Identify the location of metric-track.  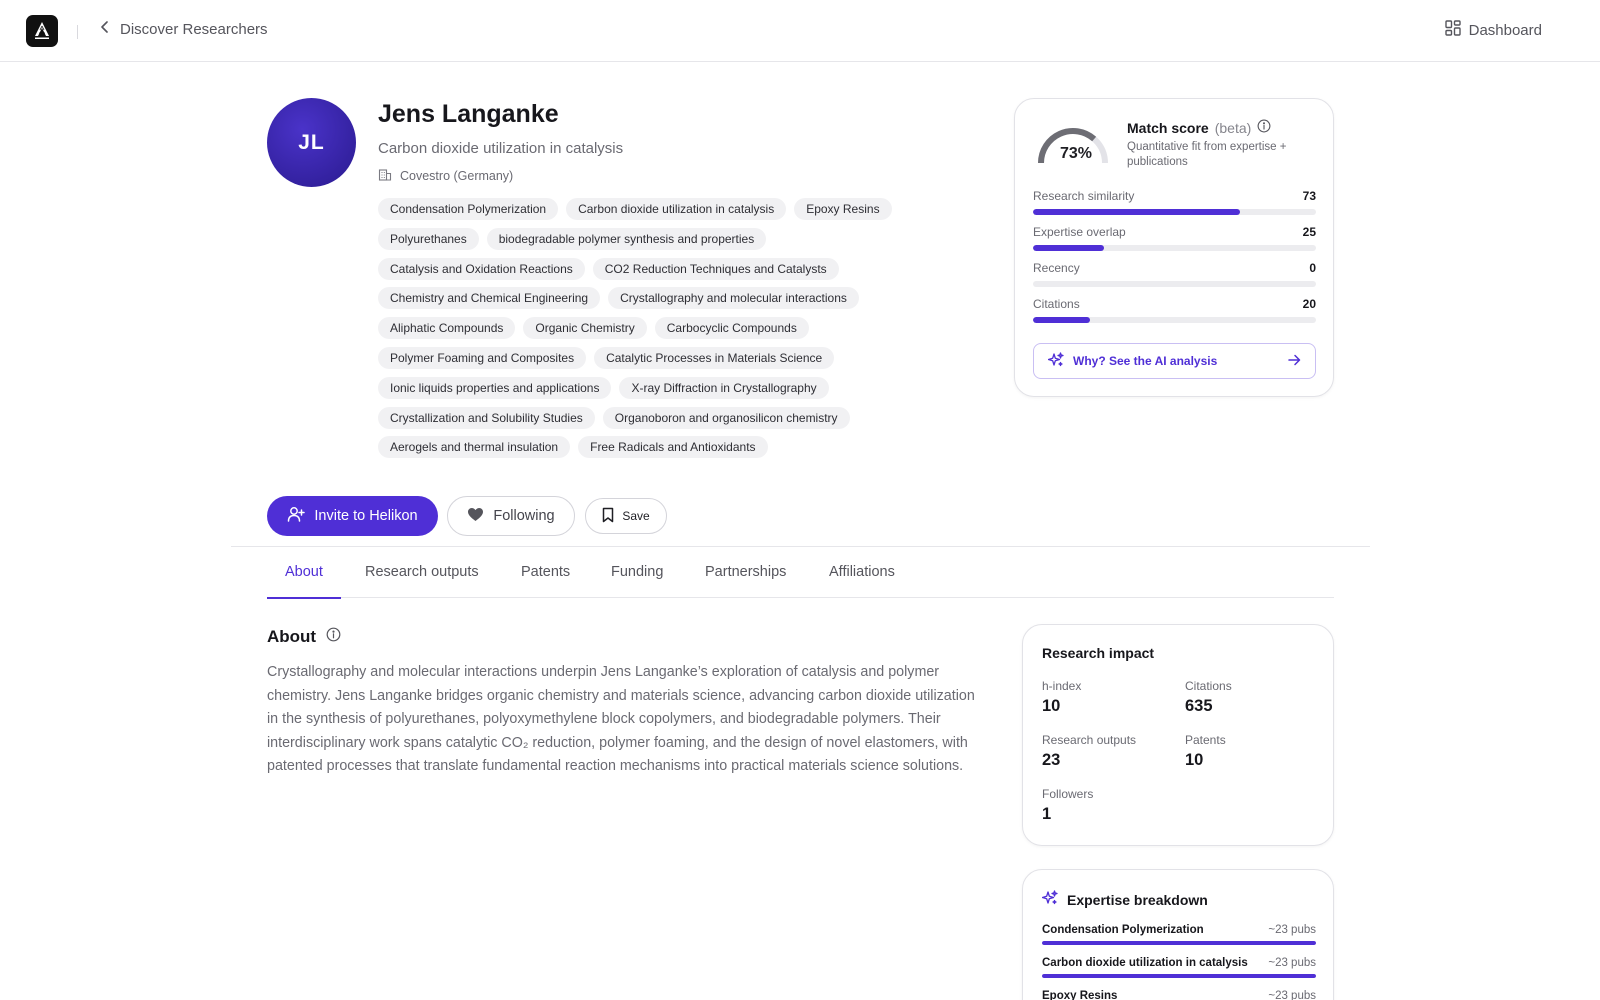
(1174, 212).